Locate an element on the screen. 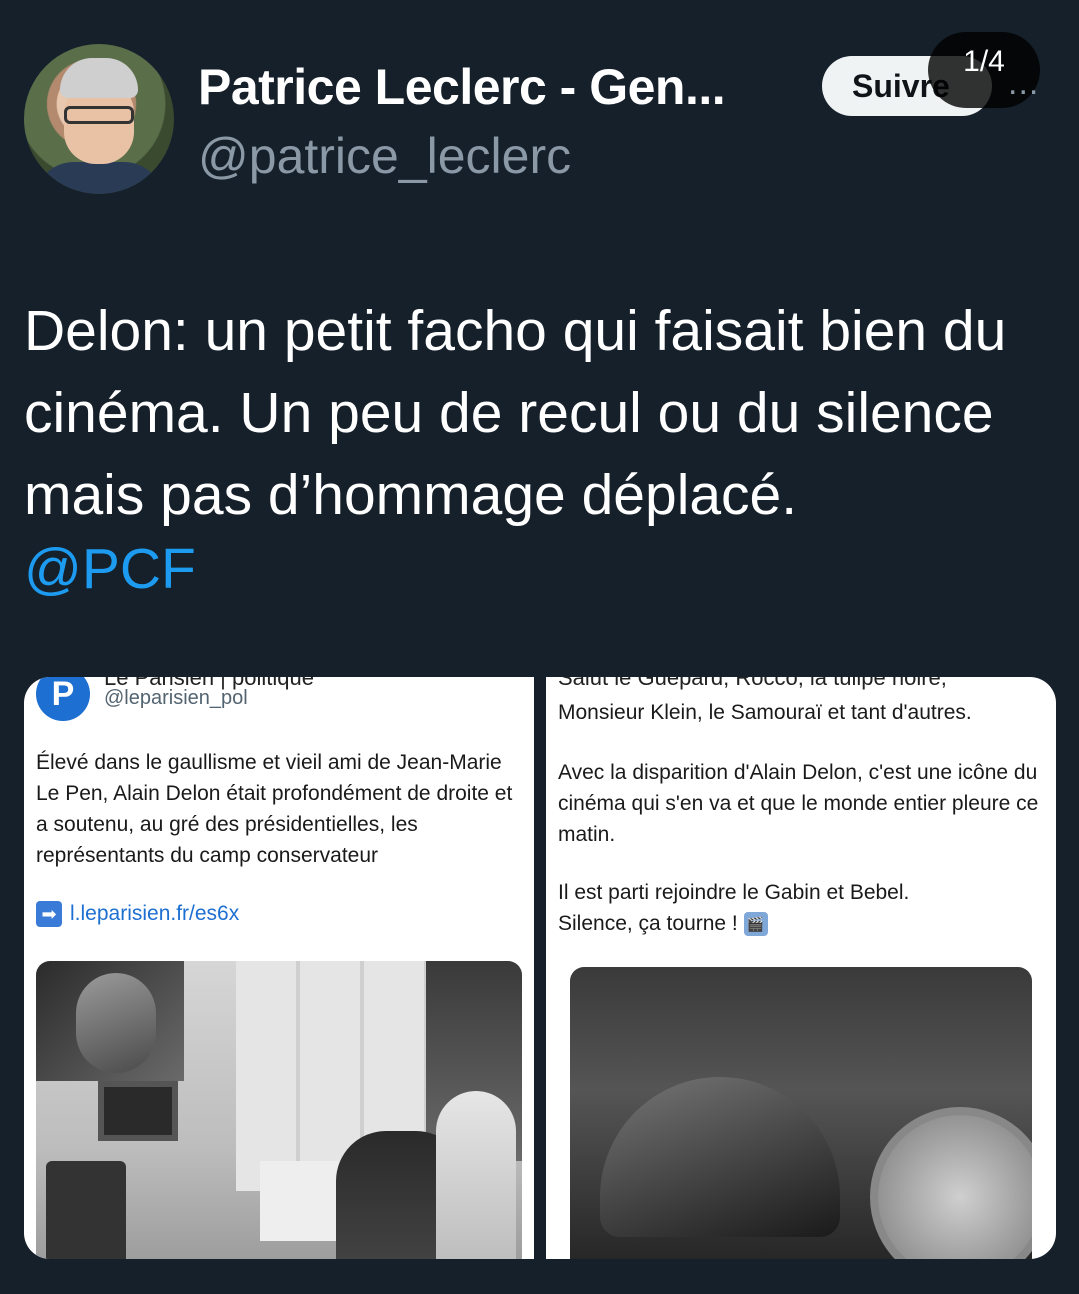  avatar-shirt is located at coordinates (99, 178).